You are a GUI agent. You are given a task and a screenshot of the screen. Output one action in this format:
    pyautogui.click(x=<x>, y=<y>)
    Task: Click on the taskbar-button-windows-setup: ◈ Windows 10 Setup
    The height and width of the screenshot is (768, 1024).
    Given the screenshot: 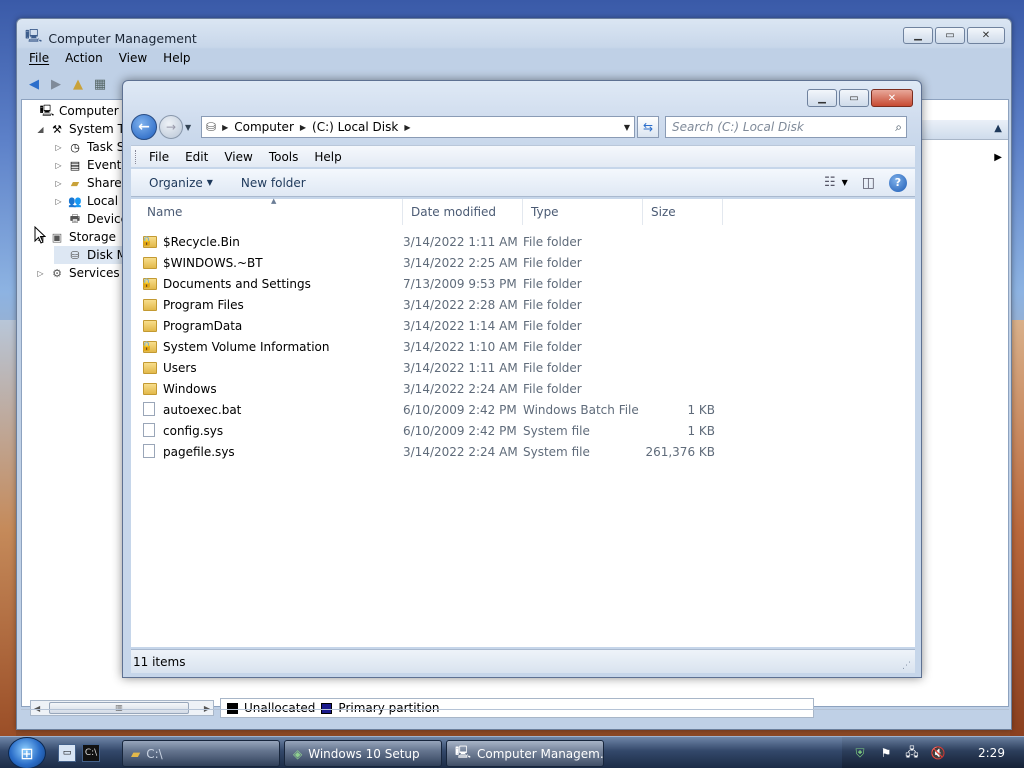 What is the action you would take?
    pyautogui.click(x=363, y=753)
    